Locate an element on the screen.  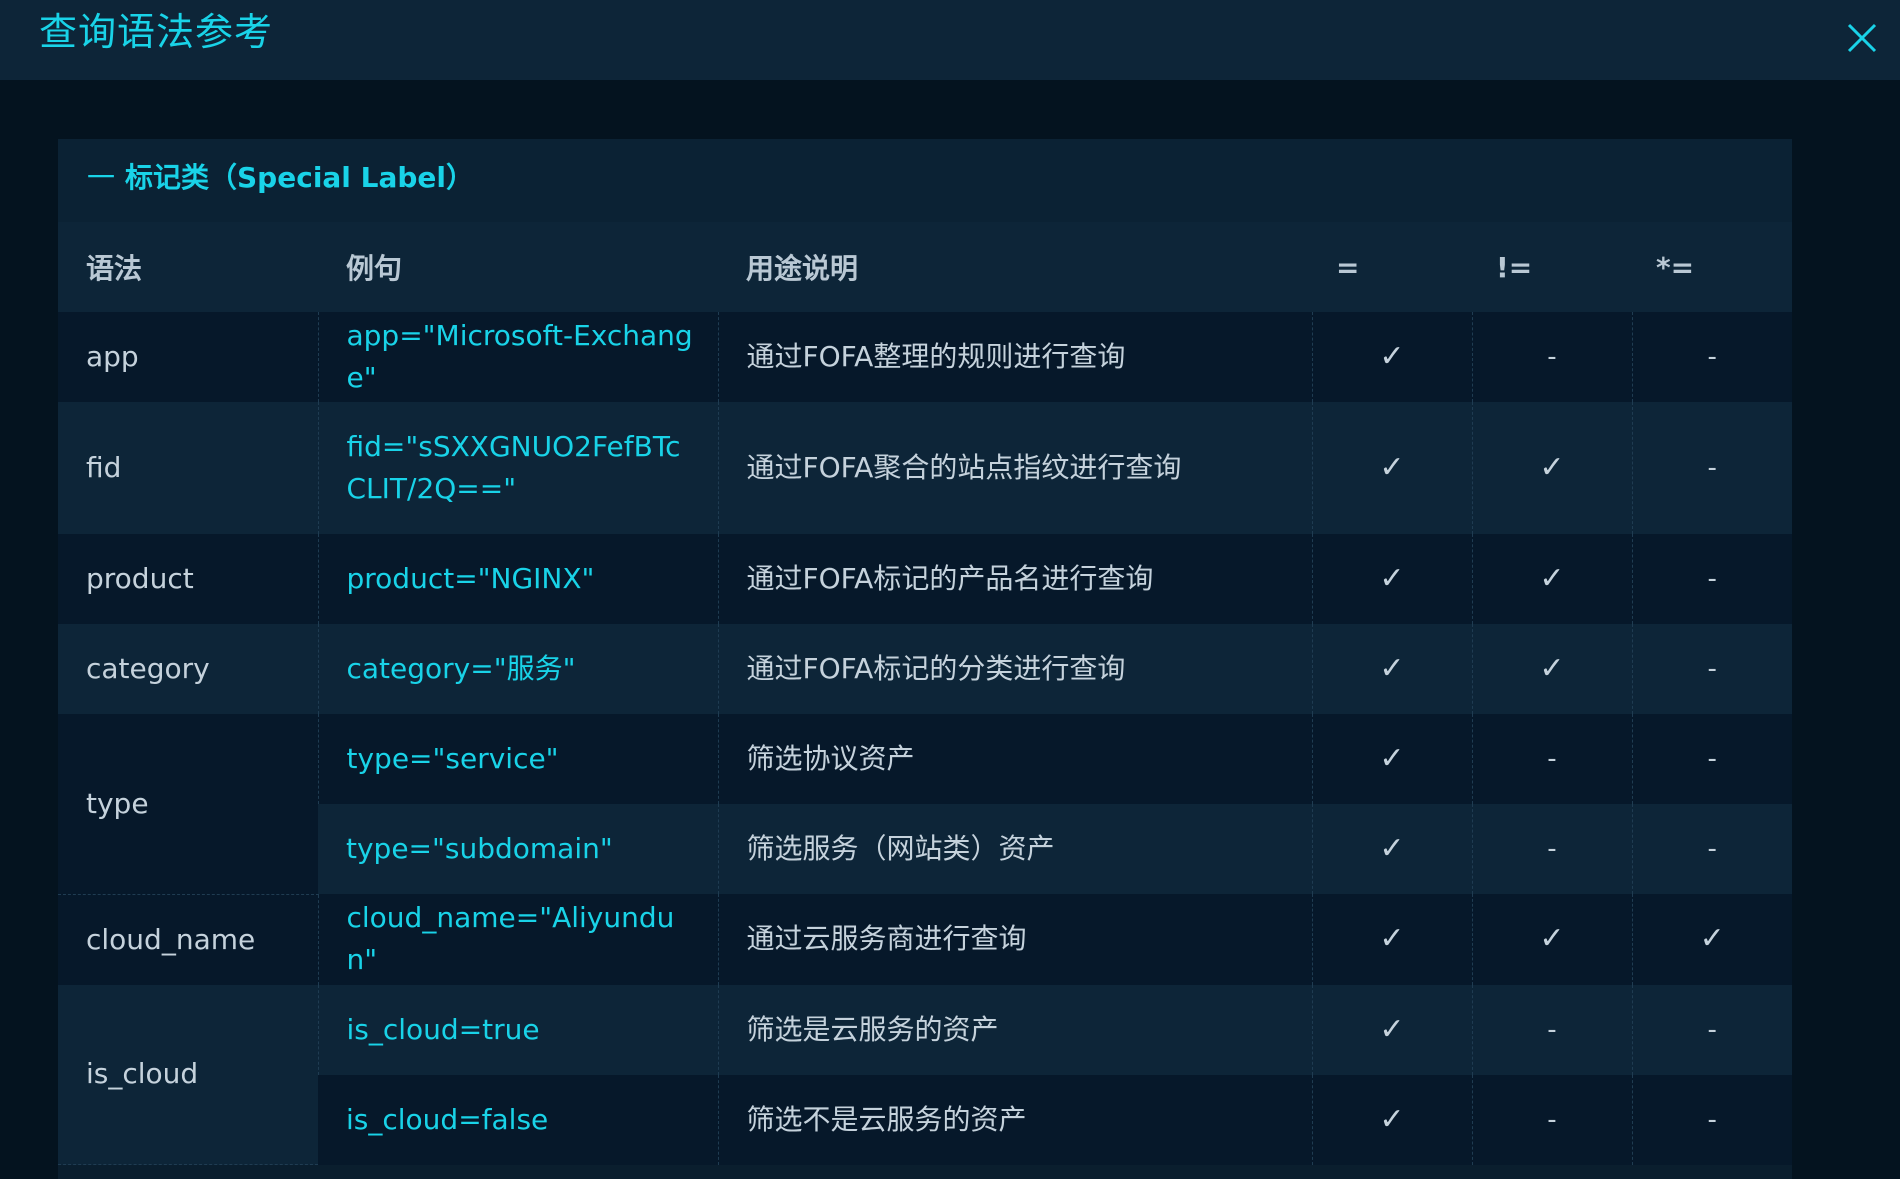
syntax-cell: cloud_name is located at coordinates (188, 939).